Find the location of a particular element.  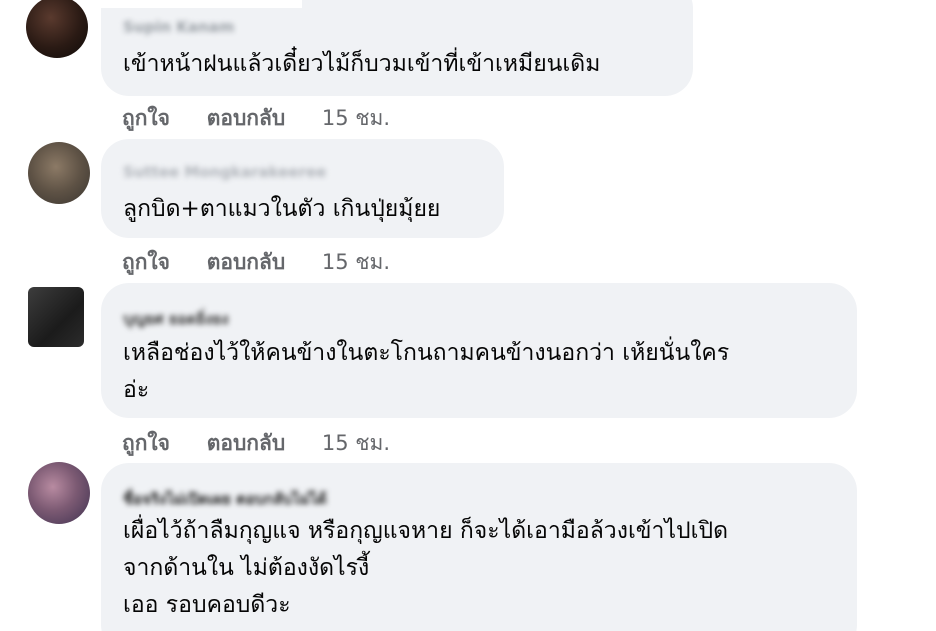

comment-author: Suttee Mongkarakeeree is located at coordinates (224, 172).